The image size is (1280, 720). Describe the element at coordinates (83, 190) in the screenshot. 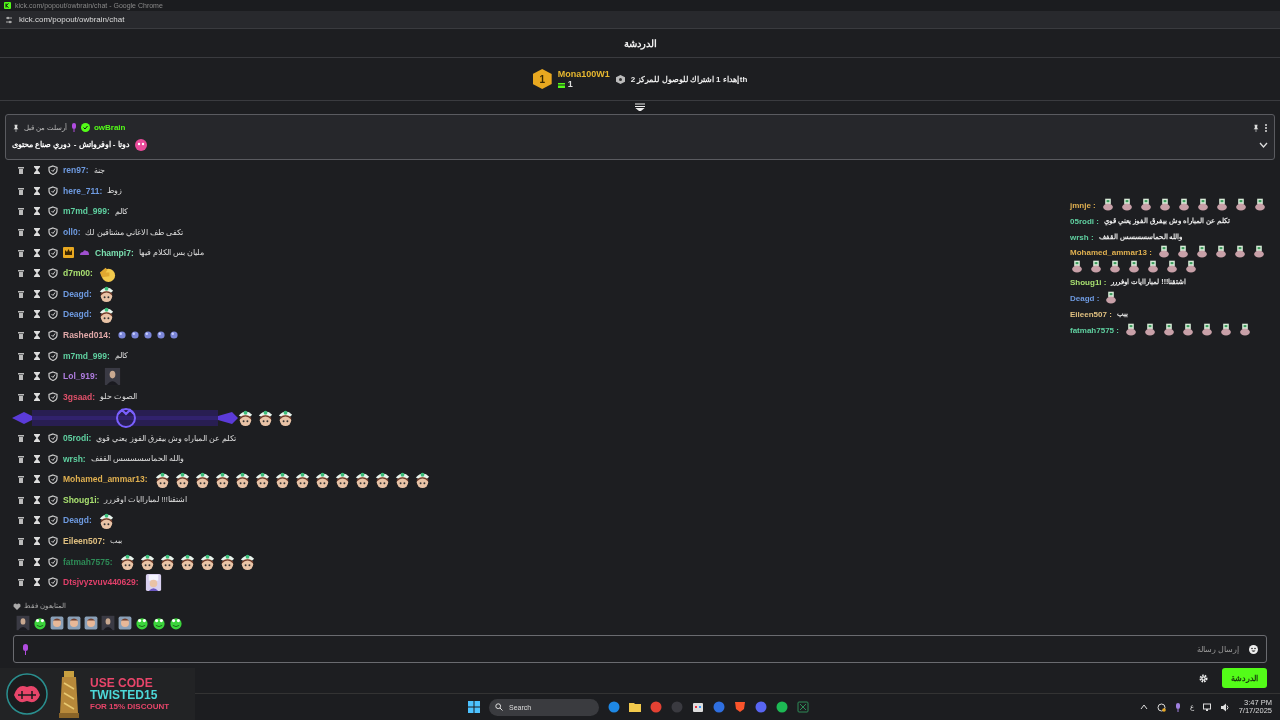

I see `chat-username: here_711:` at that location.